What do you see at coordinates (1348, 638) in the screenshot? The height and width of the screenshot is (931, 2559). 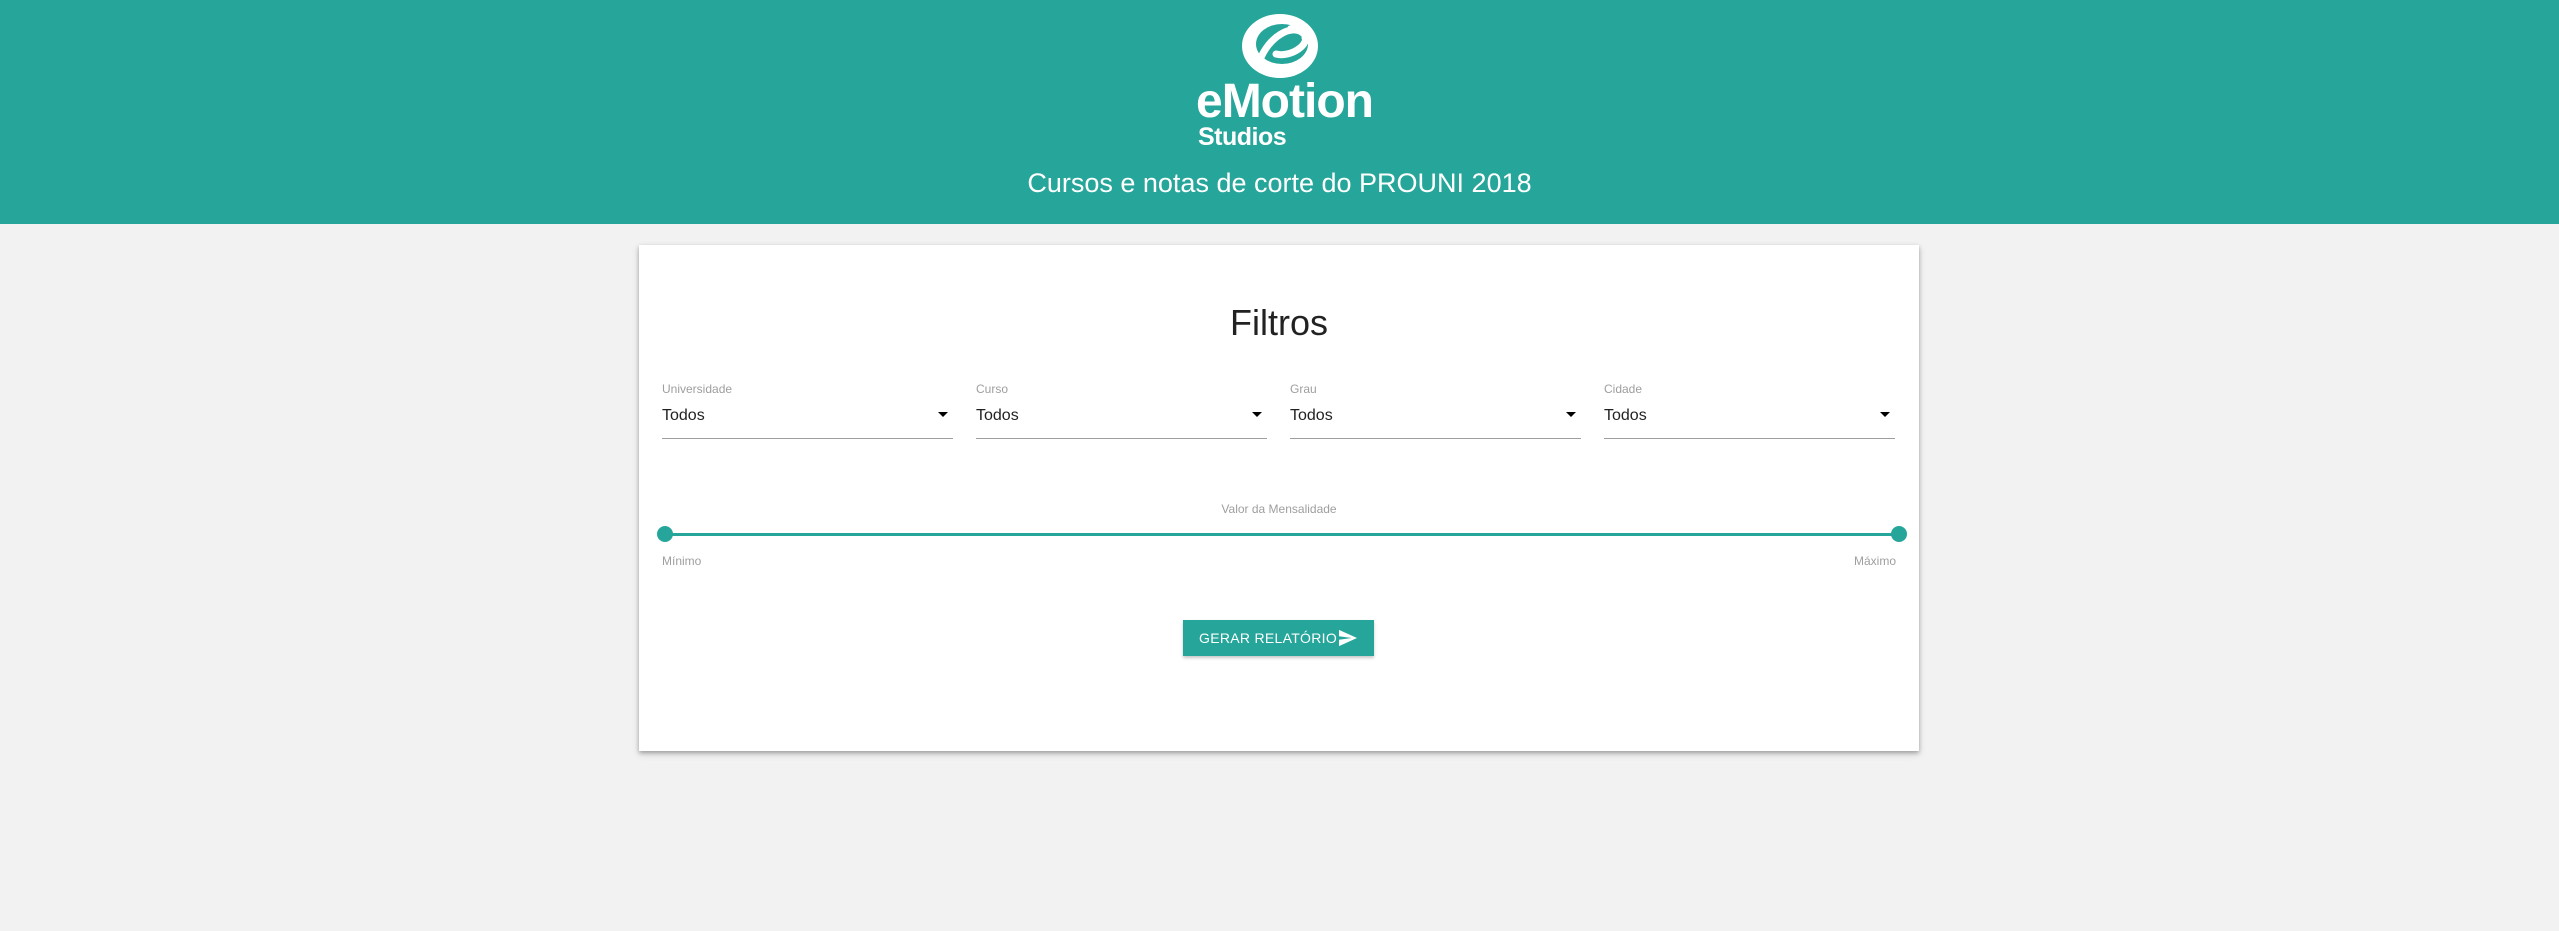 I see `send-icon` at bounding box center [1348, 638].